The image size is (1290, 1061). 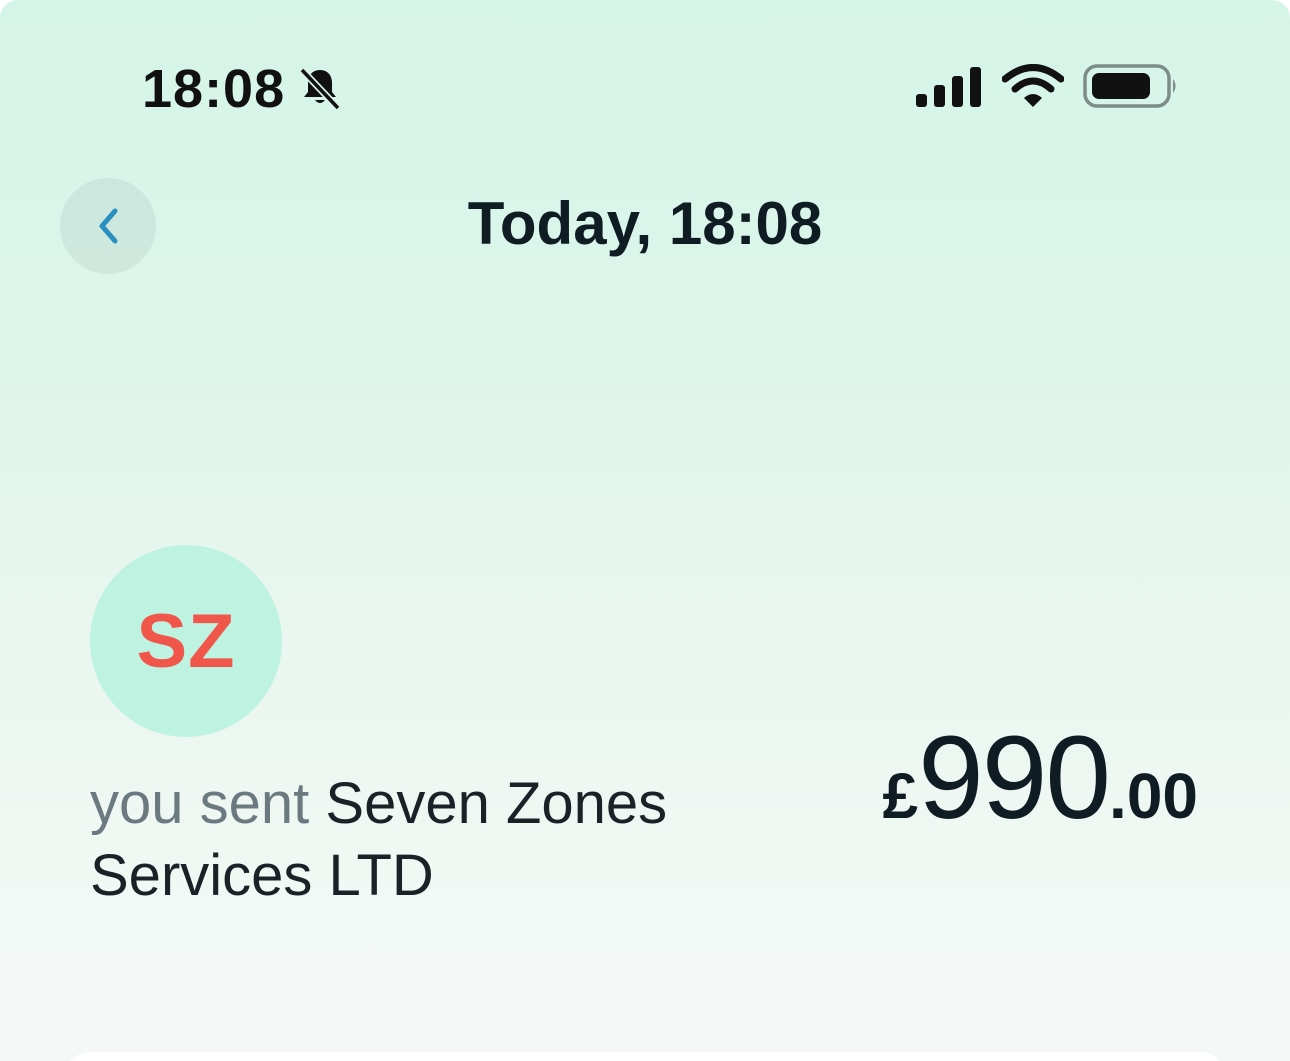 What do you see at coordinates (1129, 86) in the screenshot?
I see `battery-icon` at bounding box center [1129, 86].